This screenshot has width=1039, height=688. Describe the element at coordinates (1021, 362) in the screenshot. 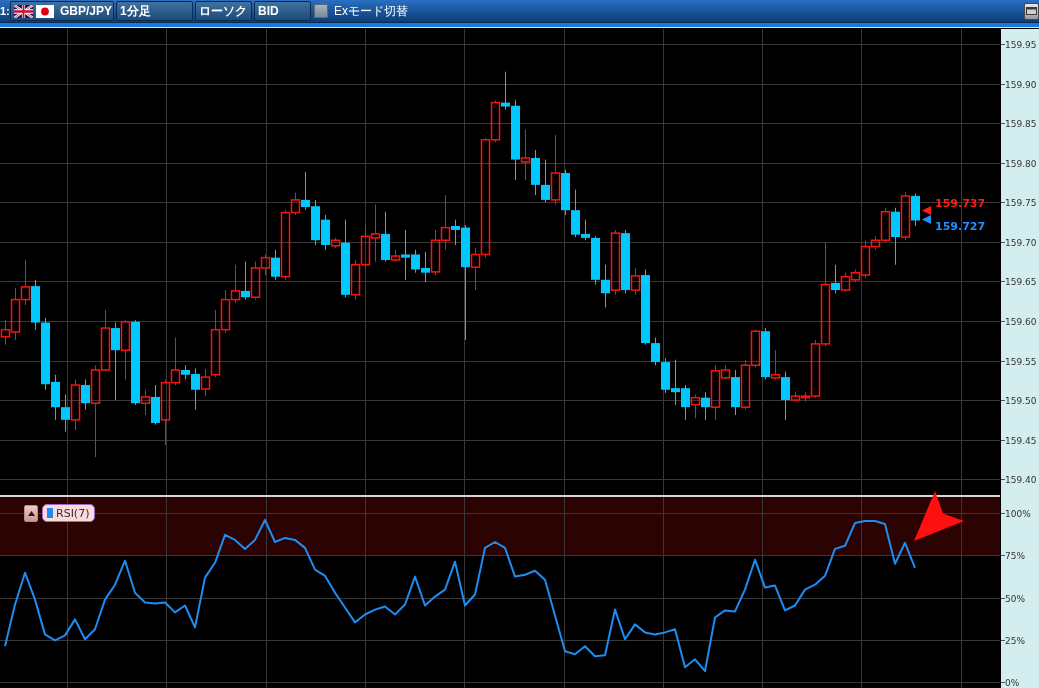

I see `axis-label: 159.55` at that location.